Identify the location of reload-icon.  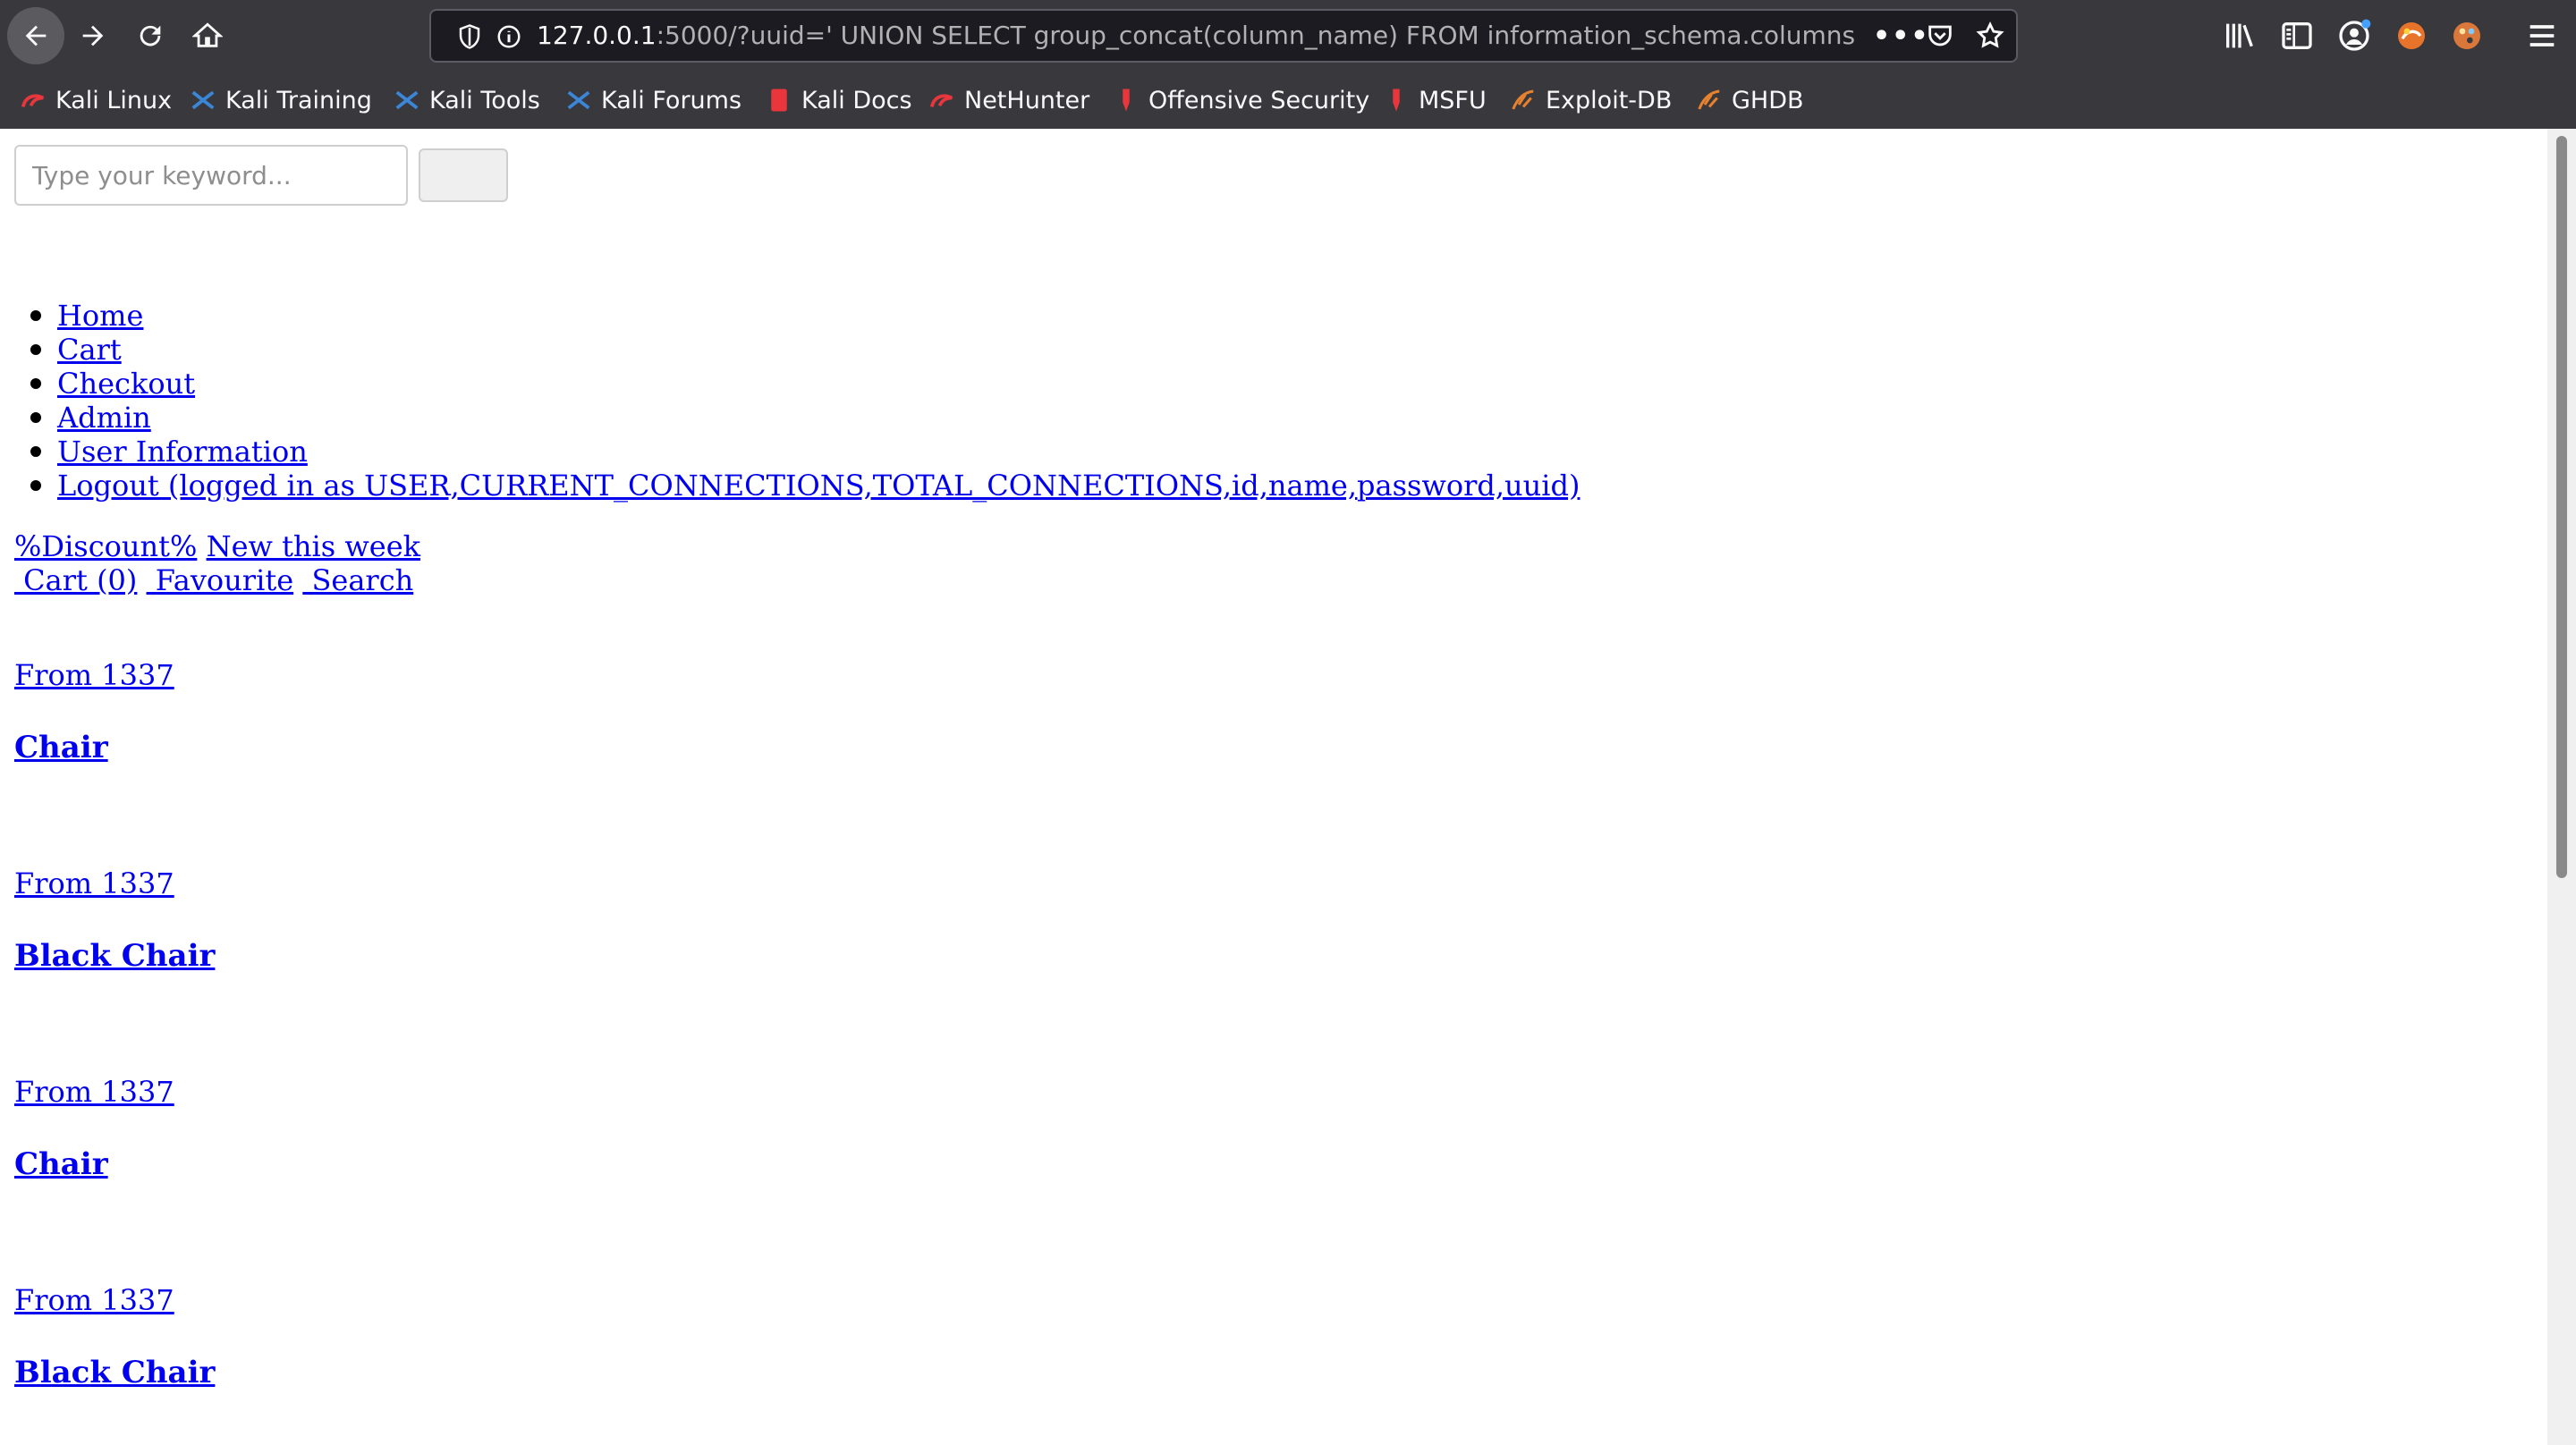
(150, 35).